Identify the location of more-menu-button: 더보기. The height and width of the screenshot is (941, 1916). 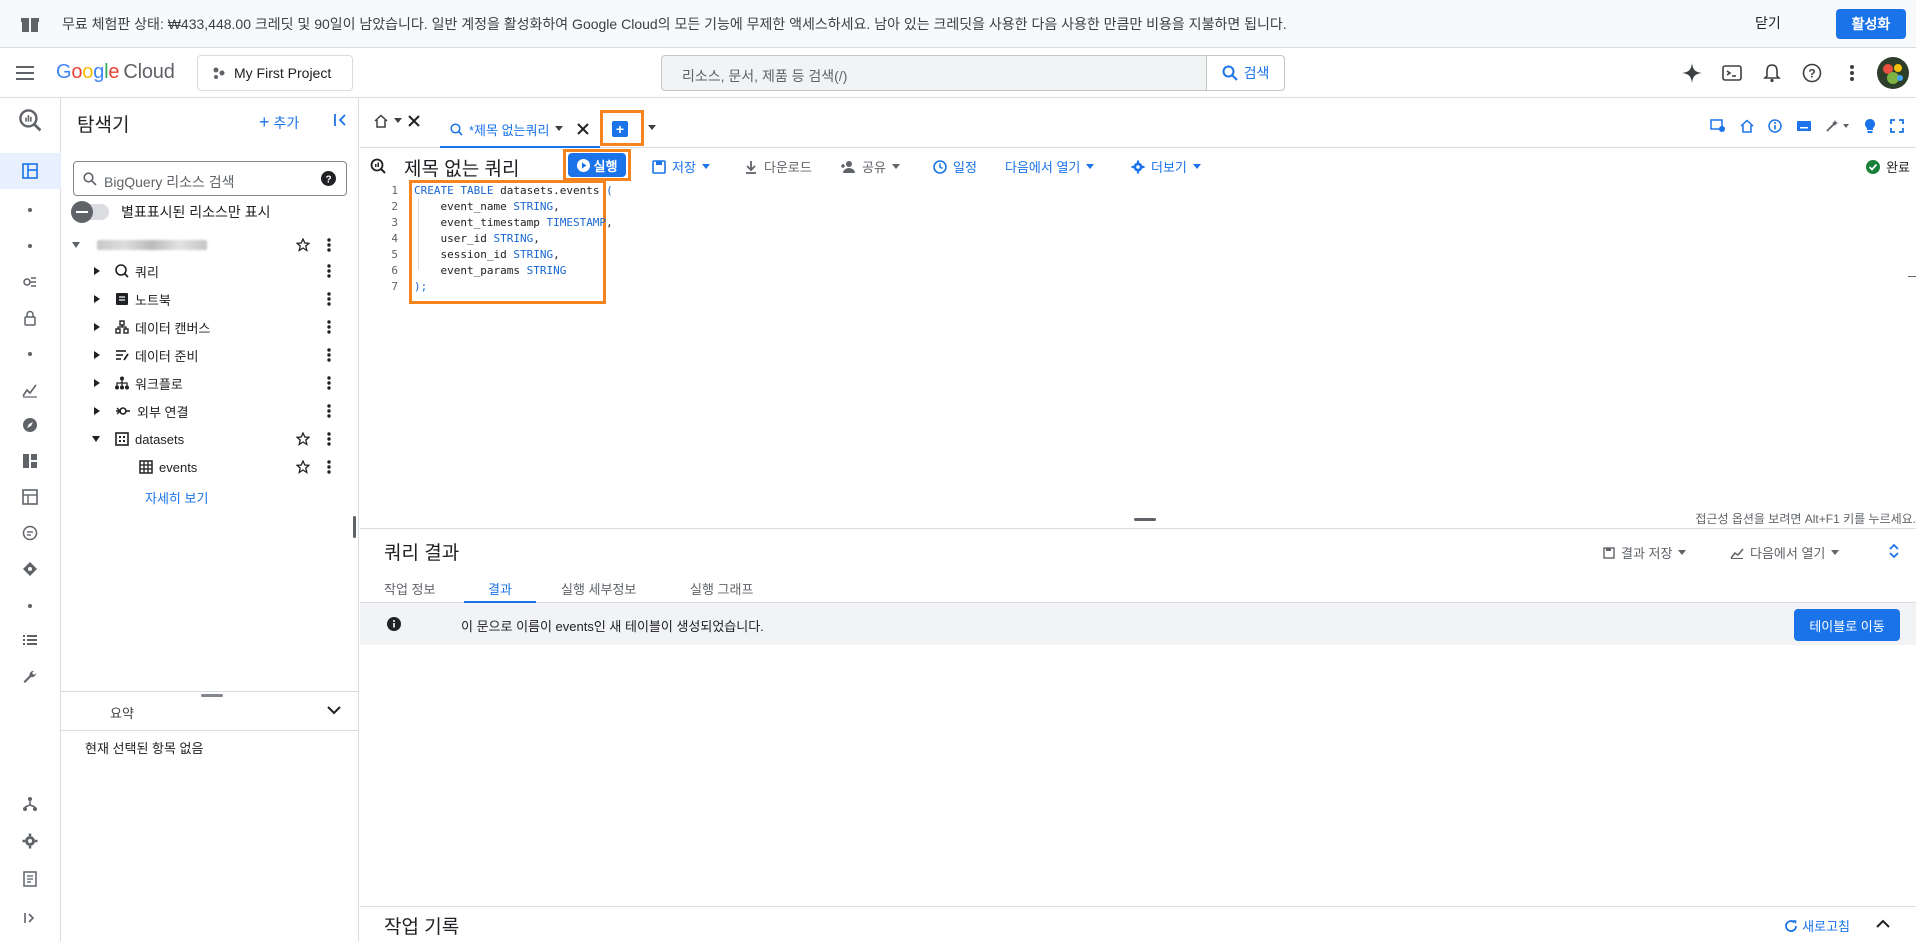
(1166, 166).